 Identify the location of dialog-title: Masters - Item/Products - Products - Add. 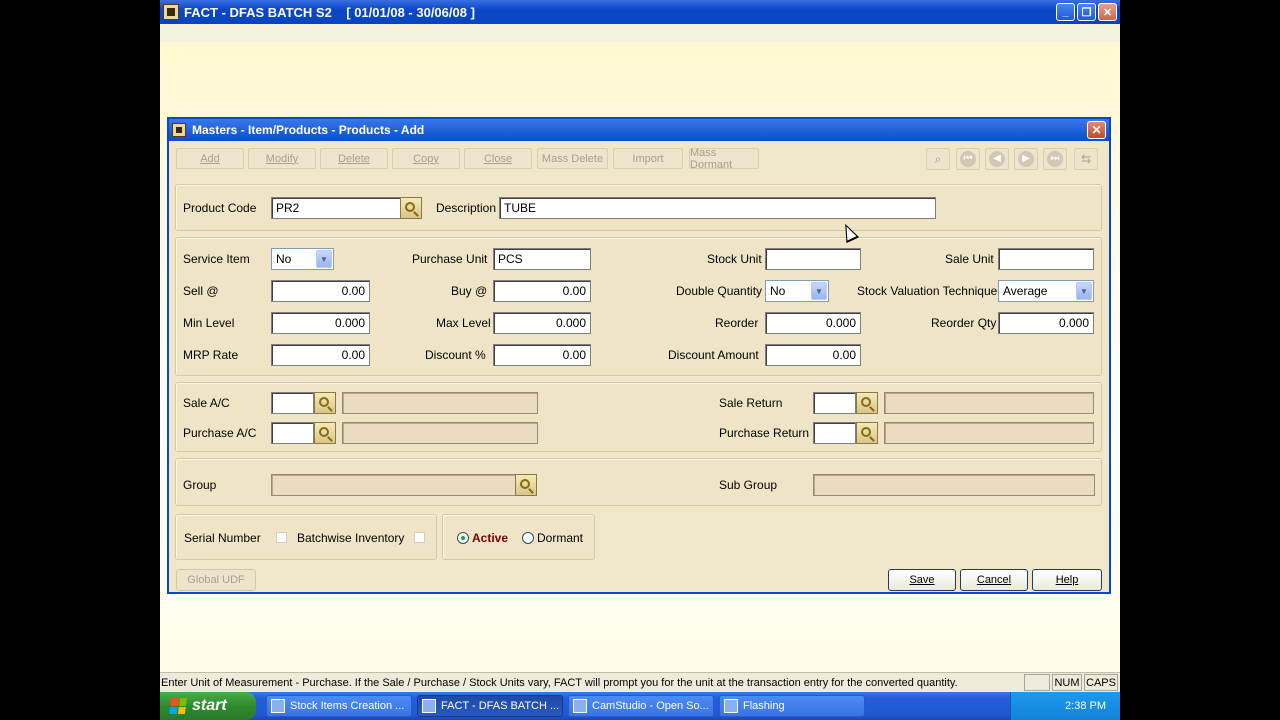
(308, 130).